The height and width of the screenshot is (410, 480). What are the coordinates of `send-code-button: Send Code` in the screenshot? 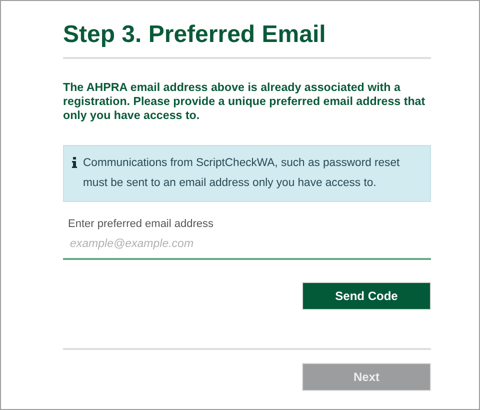 It's located at (366, 296).